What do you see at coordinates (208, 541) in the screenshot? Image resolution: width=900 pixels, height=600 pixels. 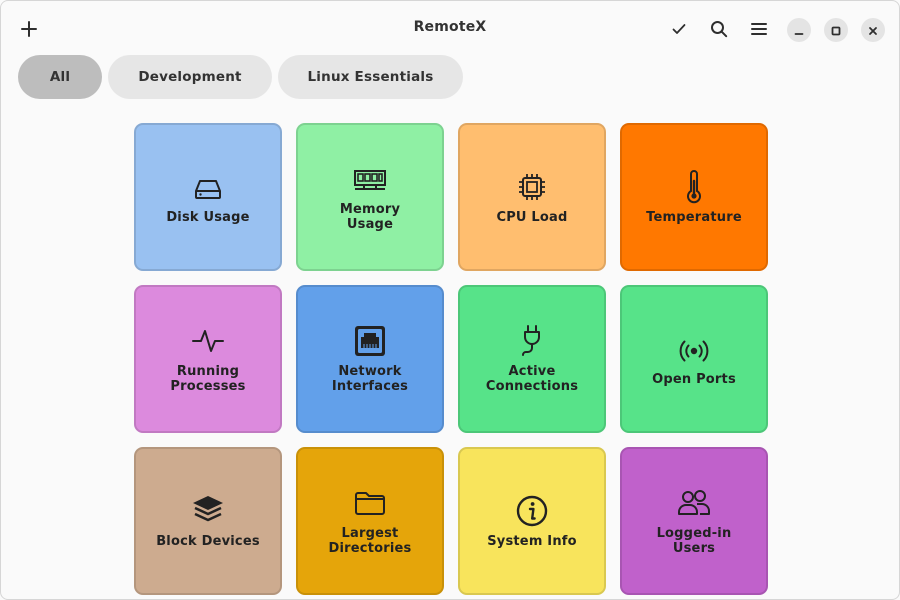 I see `tile-label: Block Devices` at bounding box center [208, 541].